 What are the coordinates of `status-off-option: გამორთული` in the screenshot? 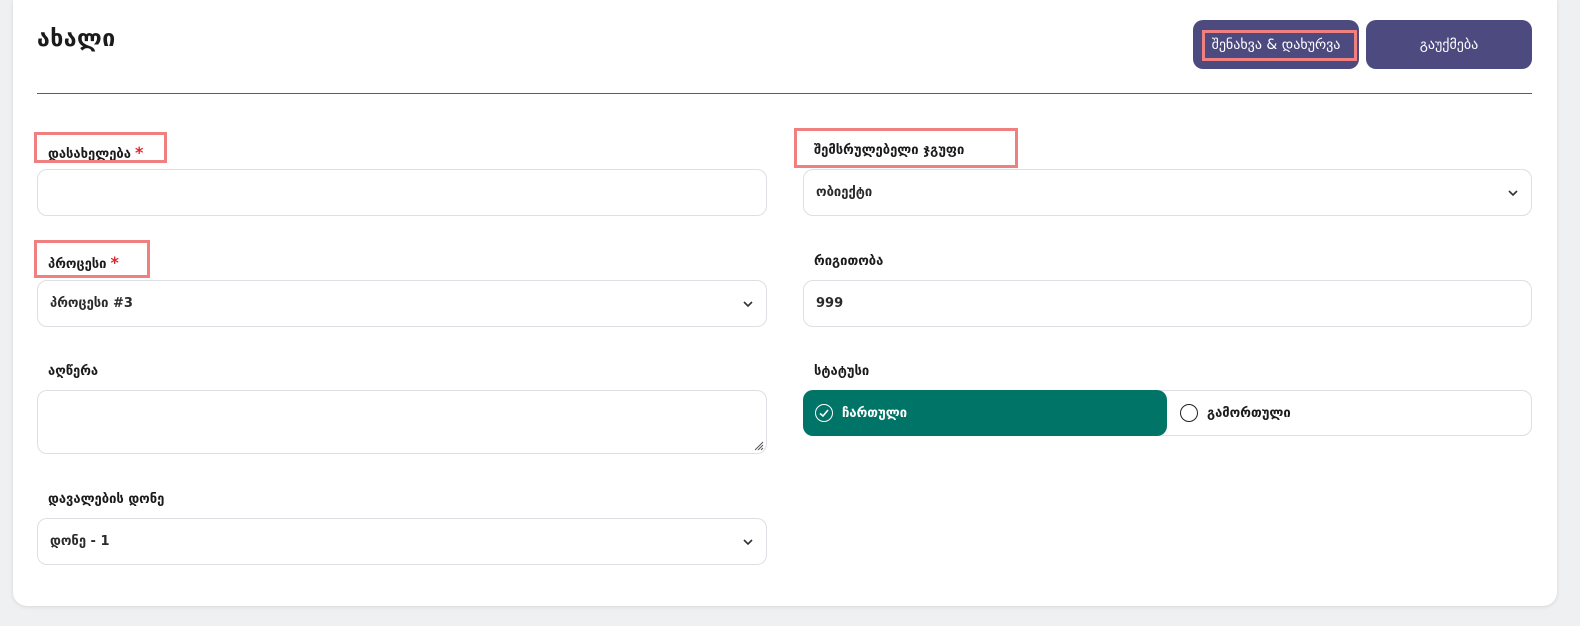 It's located at (1235, 413).